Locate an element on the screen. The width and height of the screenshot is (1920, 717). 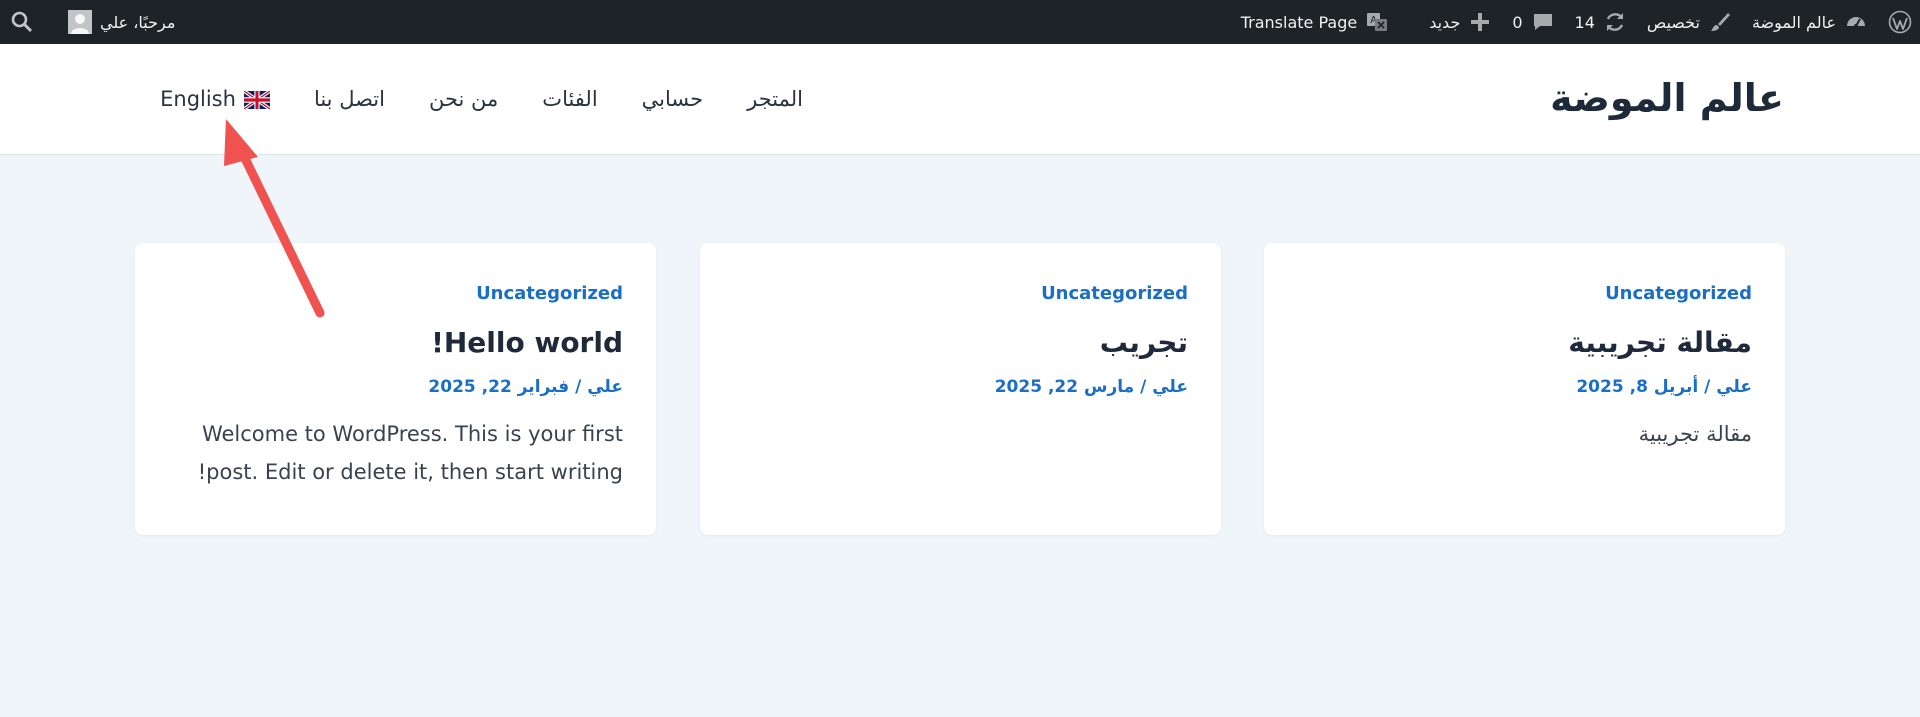
post-meta: علي / فبراير 22, 2025 is located at coordinates (395, 387).